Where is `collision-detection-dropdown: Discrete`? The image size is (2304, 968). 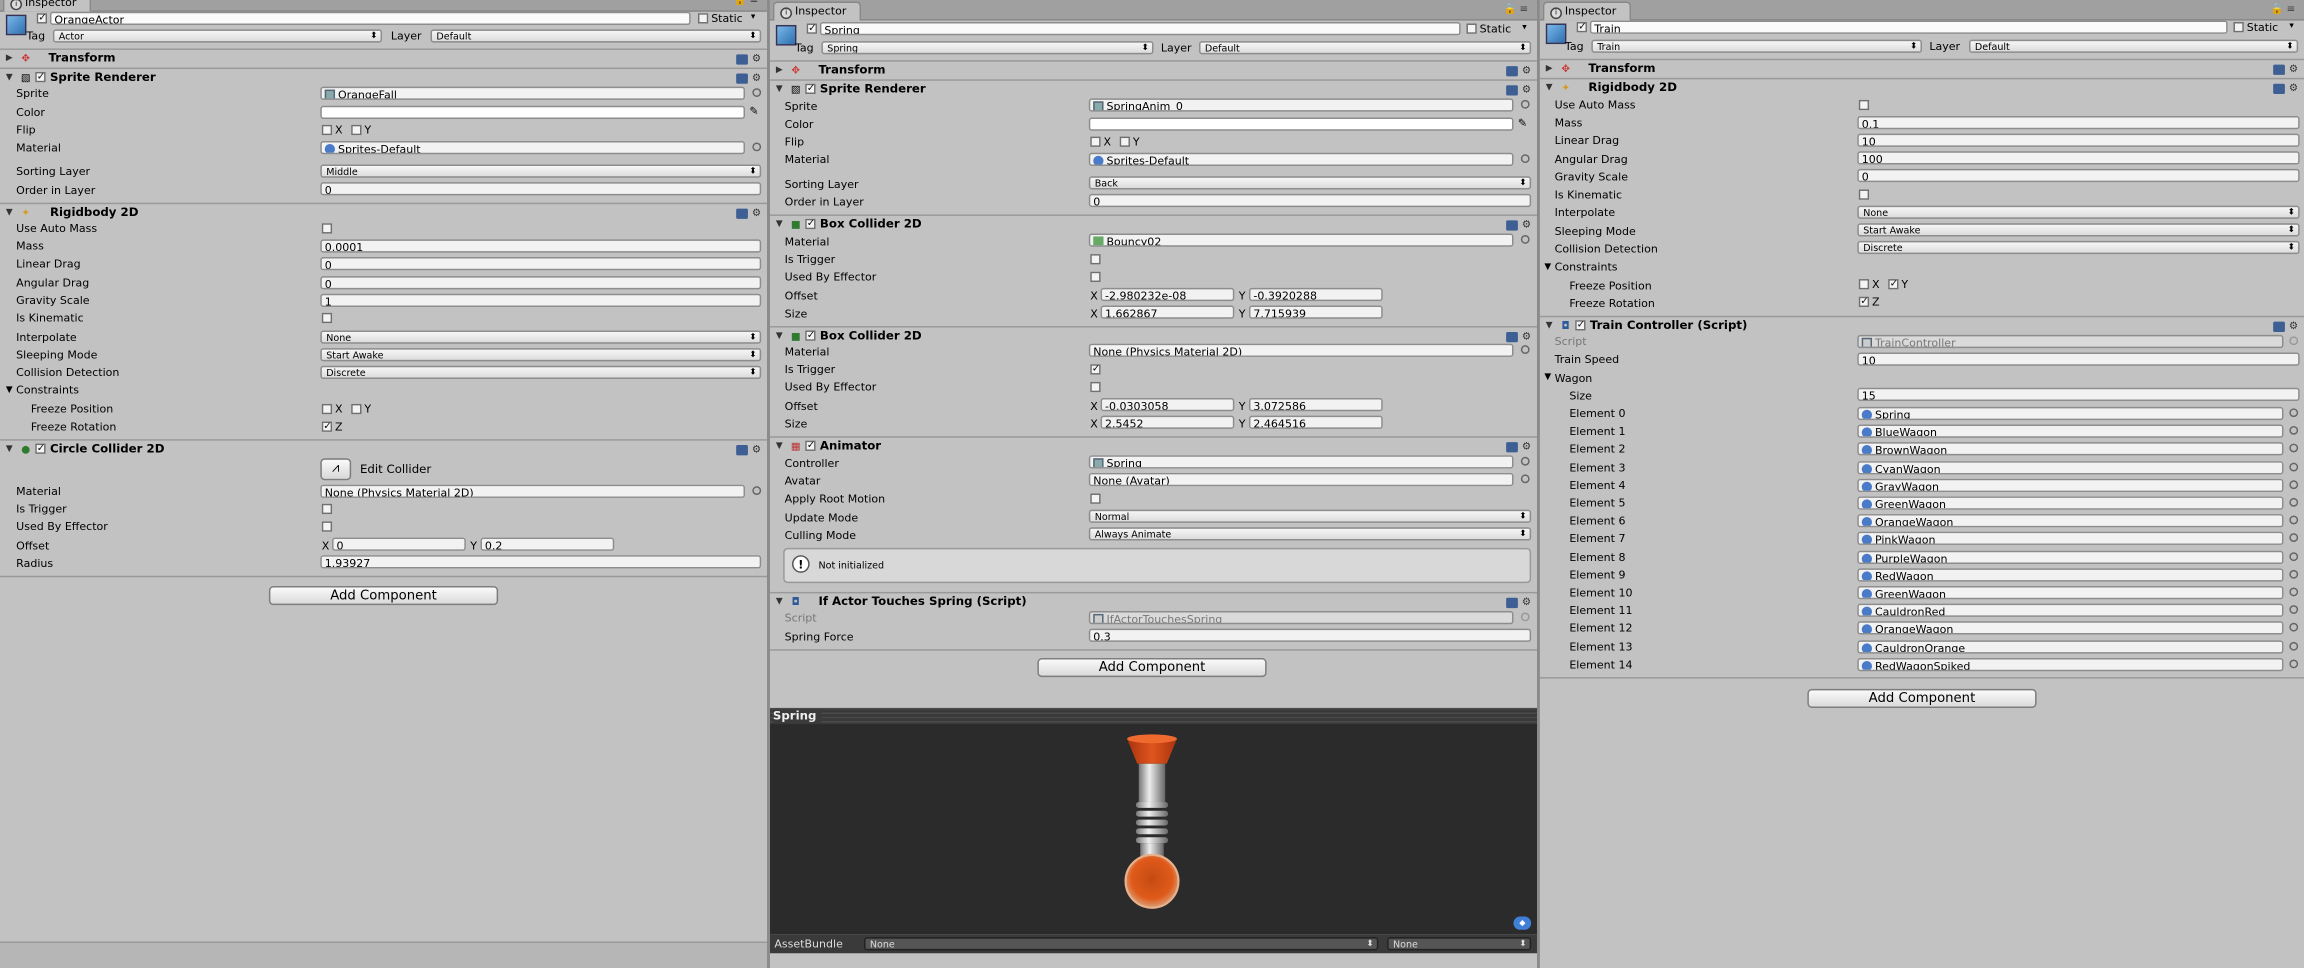
collision-detection-dropdown: Discrete is located at coordinates (2078, 247).